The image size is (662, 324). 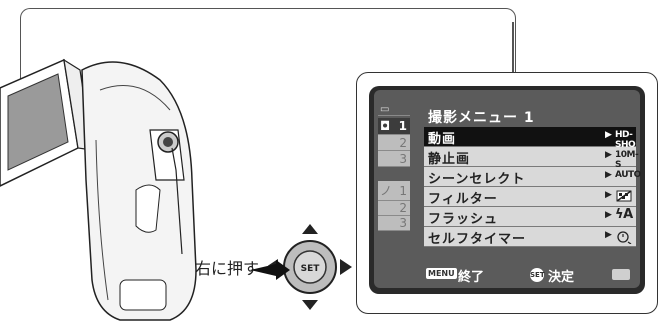 What do you see at coordinates (310, 229) in the screenshot?
I see `arrow-up-icon` at bounding box center [310, 229].